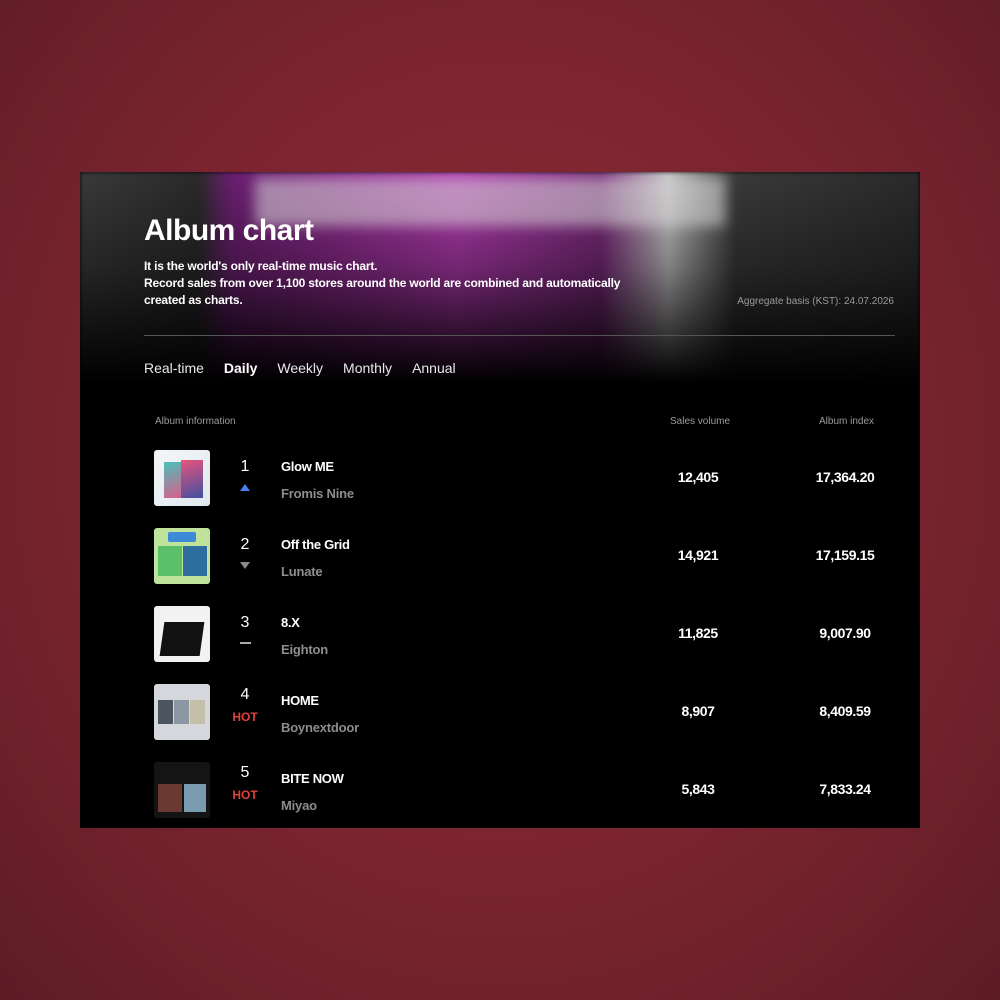  Describe the element at coordinates (300, 700) in the screenshot. I see `album-title: HOME` at that location.